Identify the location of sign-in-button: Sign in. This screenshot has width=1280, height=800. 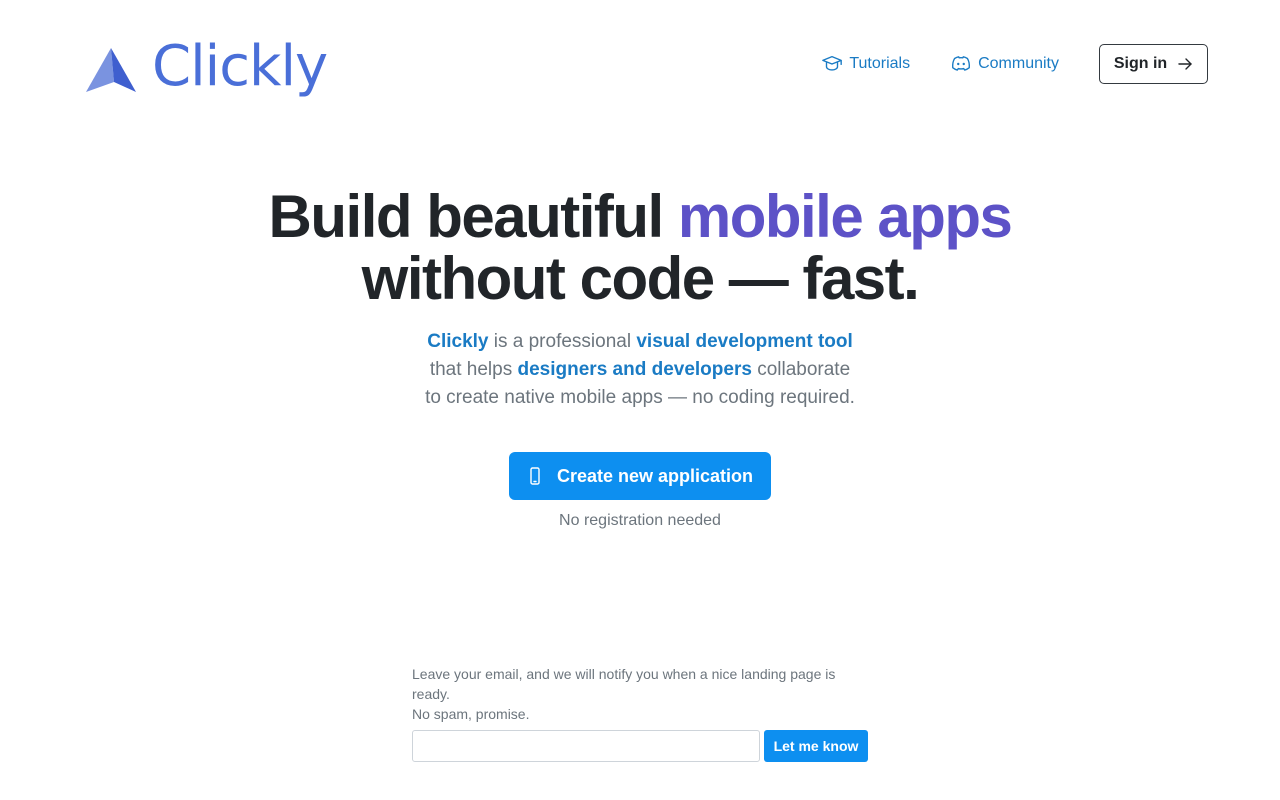
(1153, 64).